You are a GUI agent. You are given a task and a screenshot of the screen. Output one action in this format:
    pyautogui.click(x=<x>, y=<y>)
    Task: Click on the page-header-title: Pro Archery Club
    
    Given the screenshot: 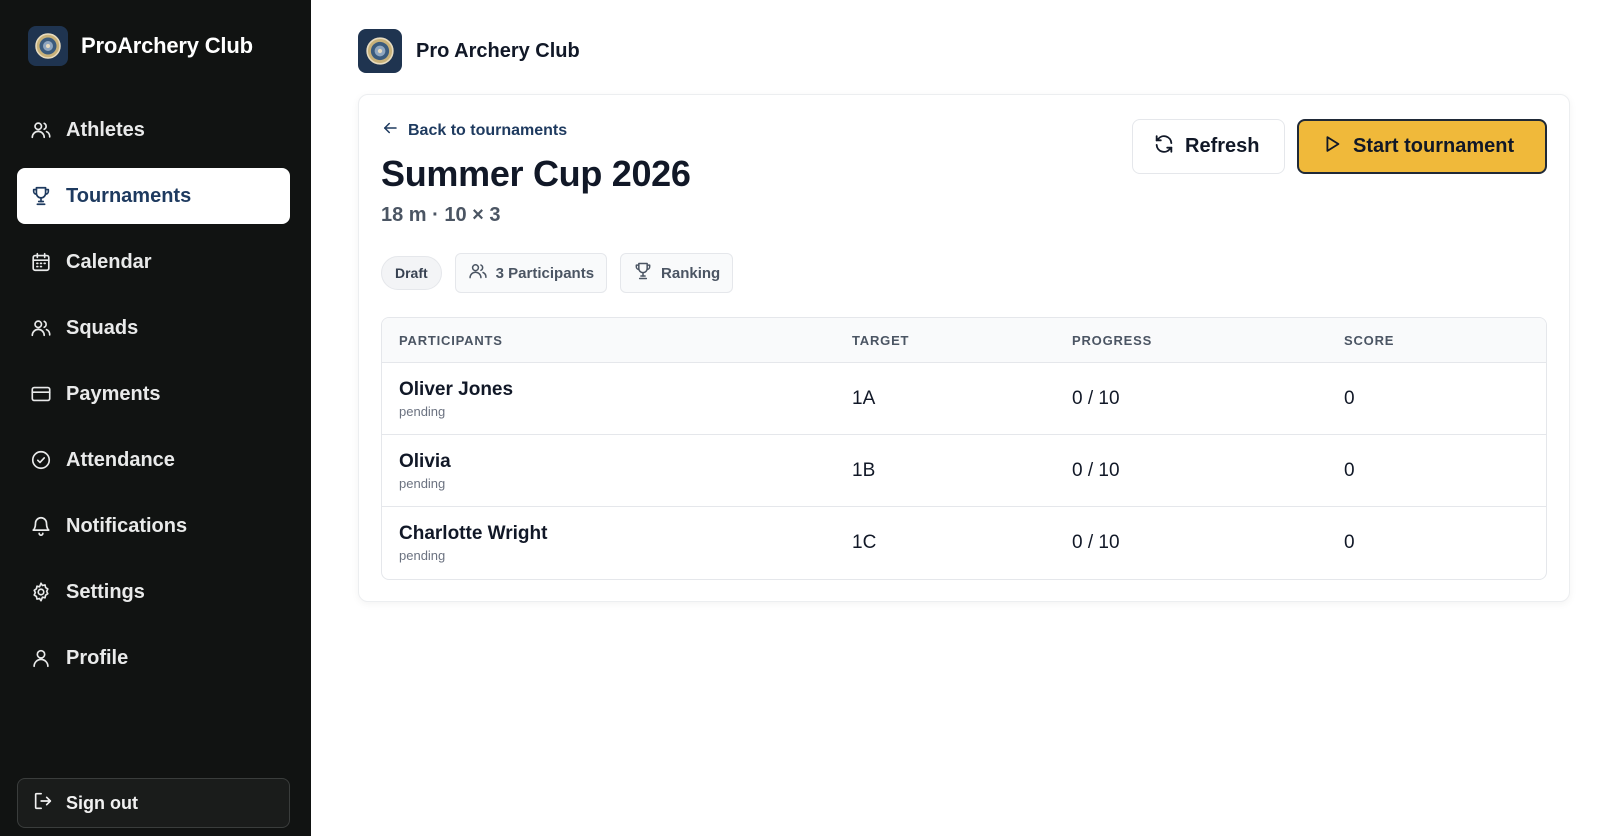 What is the action you would take?
    pyautogui.click(x=498, y=50)
    